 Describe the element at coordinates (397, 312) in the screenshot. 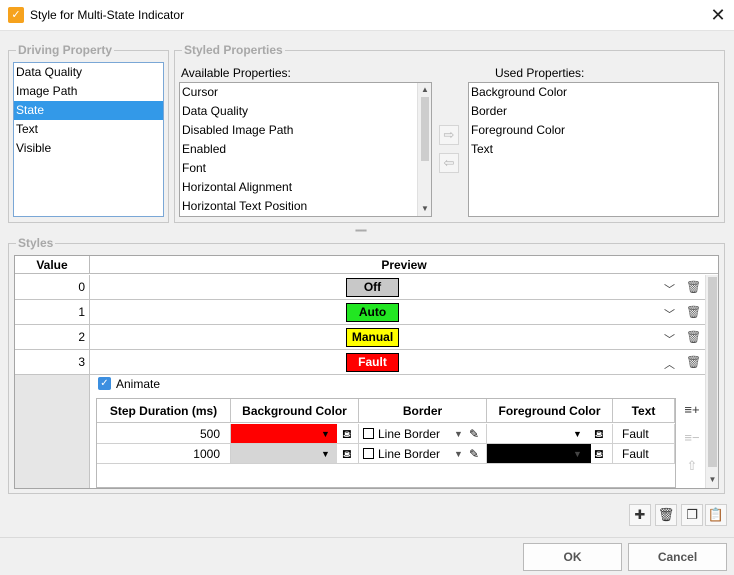

I see `style-preview-row: Auto ﹀ 🗑` at that location.